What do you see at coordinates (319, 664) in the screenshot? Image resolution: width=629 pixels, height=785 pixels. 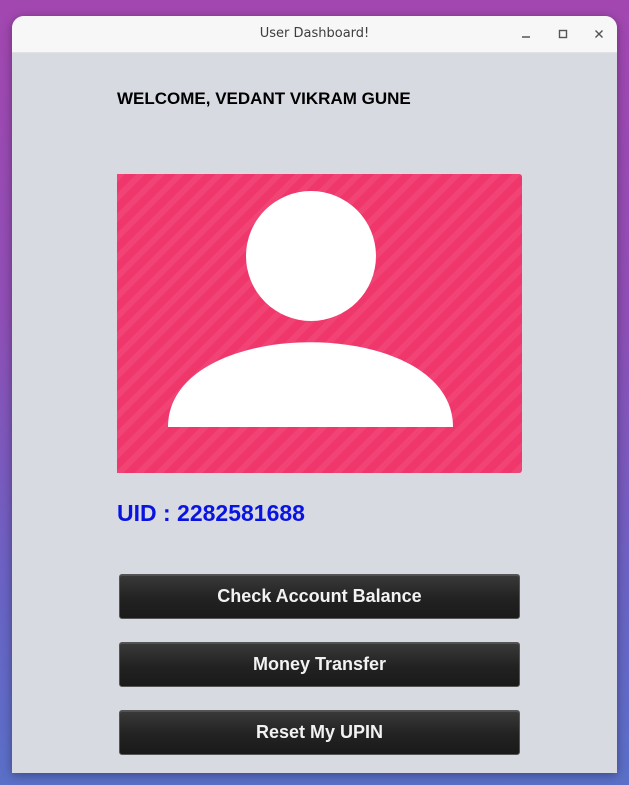 I see `money-transfer-button: Money Transfer` at bounding box center [319, 664].